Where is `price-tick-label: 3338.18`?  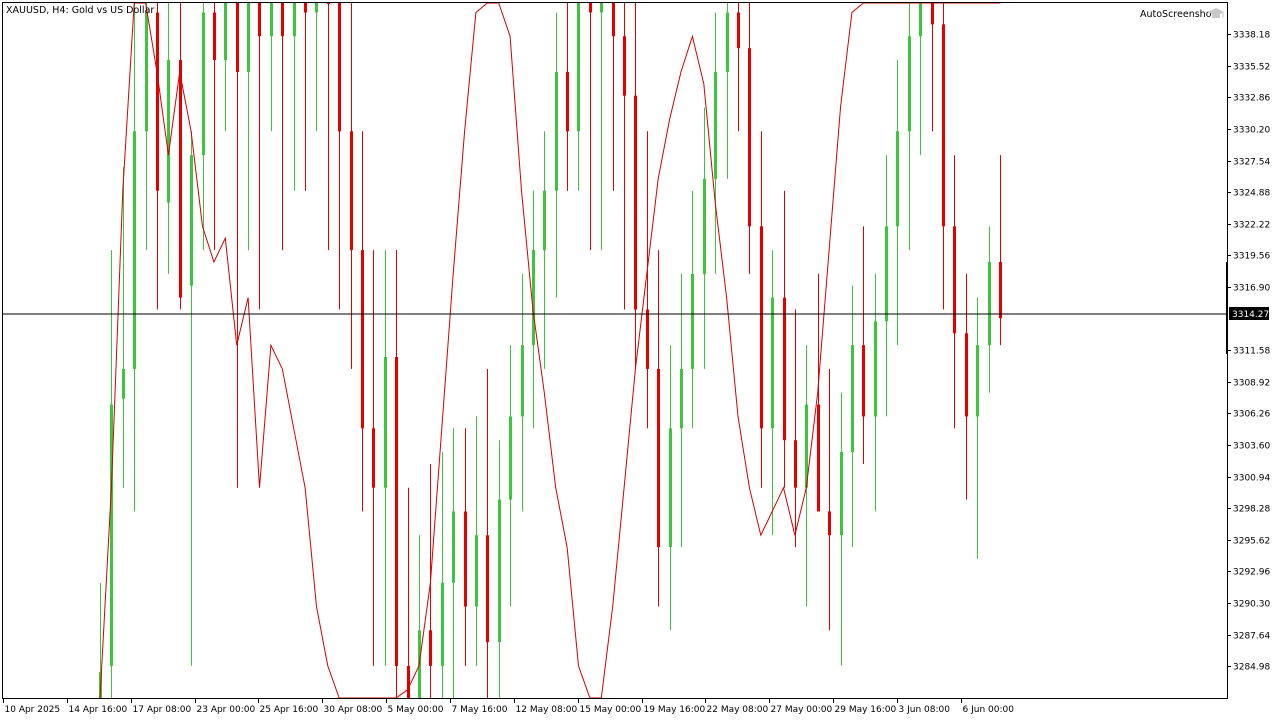 price-tick-label: 3338.18 is located at coordinates (1251, 36).